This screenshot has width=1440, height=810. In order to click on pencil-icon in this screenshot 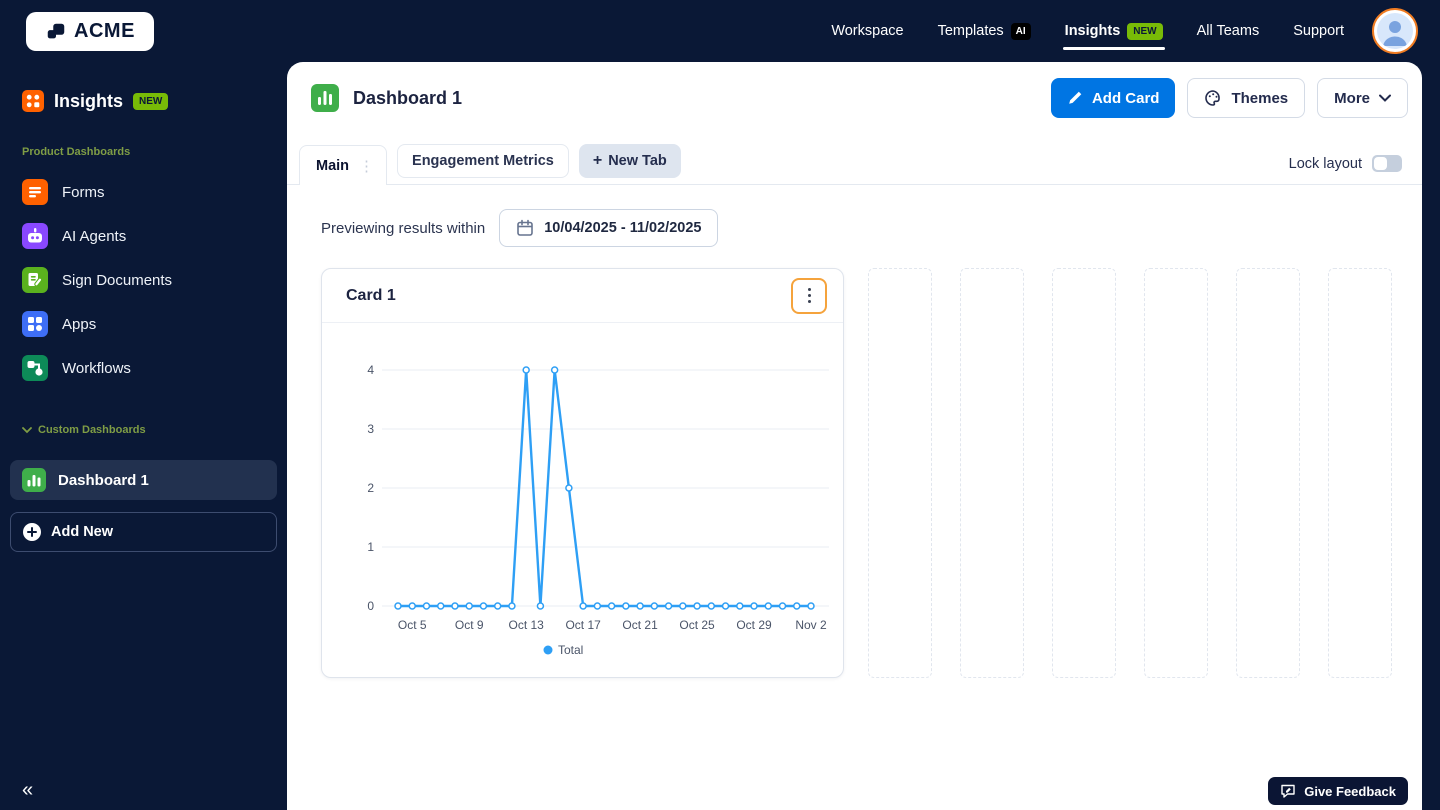, I will do `click(1075, 98)`.